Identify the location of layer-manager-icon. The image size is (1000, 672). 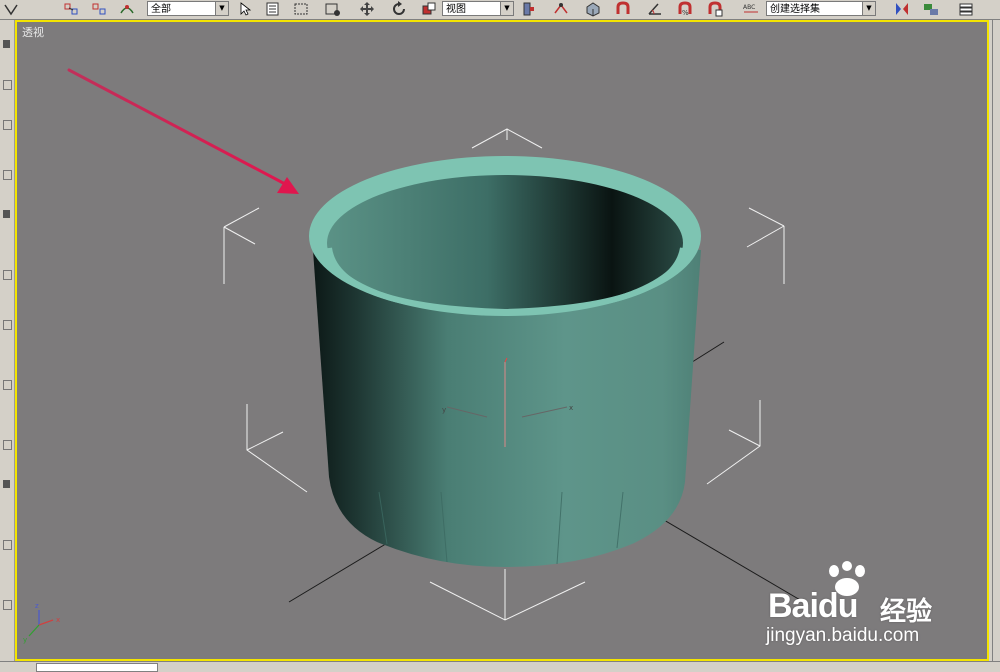
(966, 9).